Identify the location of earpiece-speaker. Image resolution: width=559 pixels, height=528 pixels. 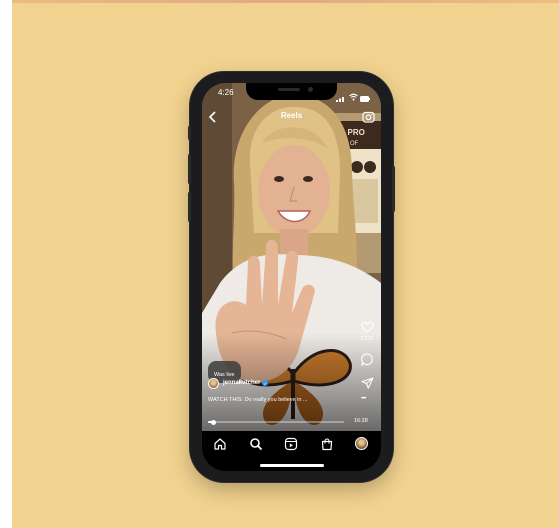
(289, 89).